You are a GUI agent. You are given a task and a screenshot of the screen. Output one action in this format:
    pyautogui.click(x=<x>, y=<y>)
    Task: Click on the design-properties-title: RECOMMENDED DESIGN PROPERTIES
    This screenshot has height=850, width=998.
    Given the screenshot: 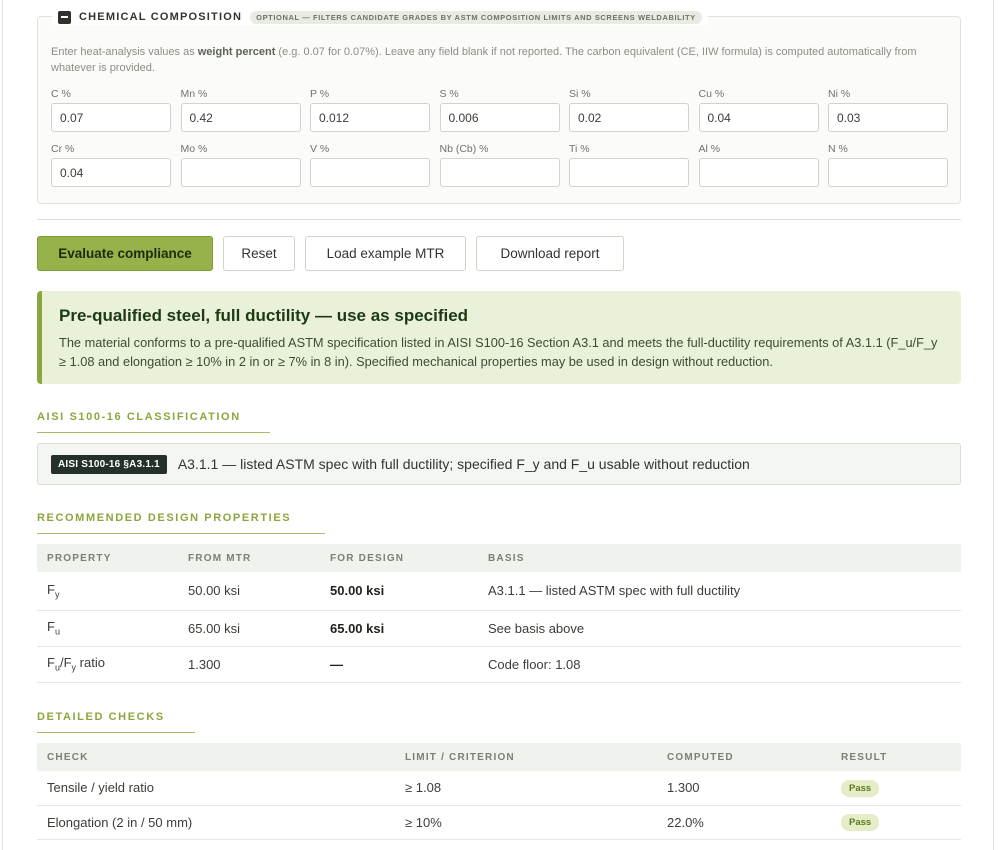 What is the action you would take?
    pyautogui.click(x=181, y=523)
    